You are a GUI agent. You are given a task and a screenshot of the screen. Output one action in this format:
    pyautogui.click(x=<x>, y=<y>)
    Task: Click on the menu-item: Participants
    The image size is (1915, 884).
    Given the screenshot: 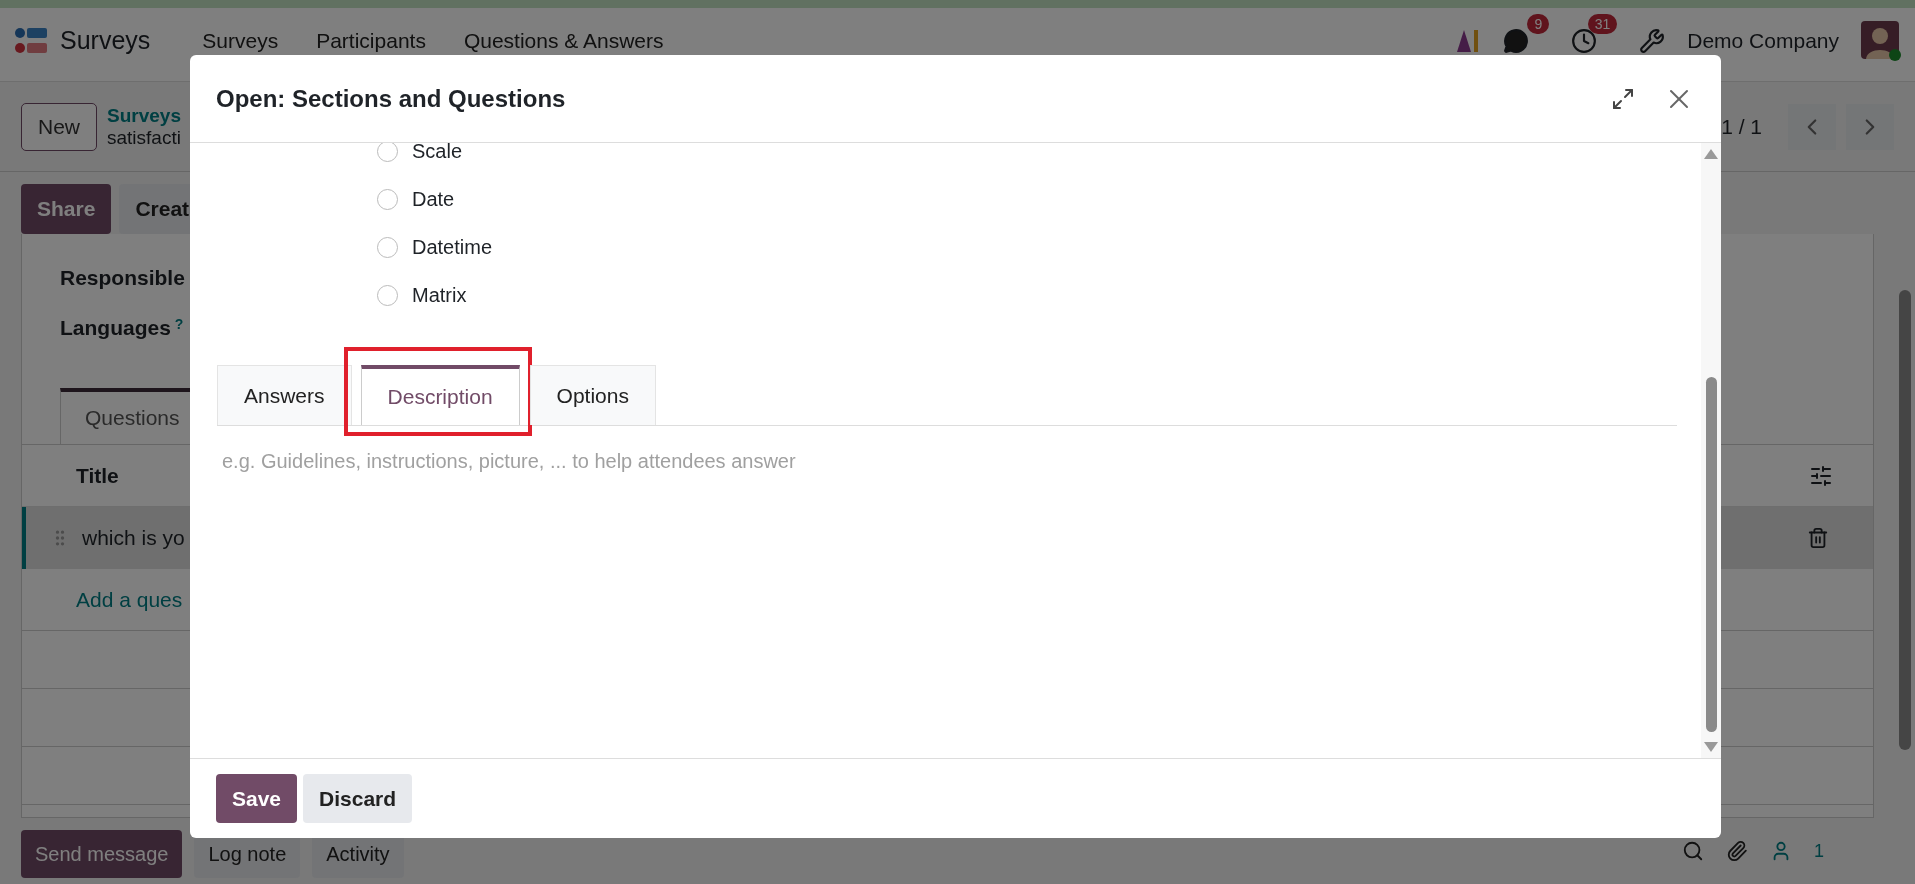 What is the action you would take?
    pyautogui.click(x=371, y=40)
    